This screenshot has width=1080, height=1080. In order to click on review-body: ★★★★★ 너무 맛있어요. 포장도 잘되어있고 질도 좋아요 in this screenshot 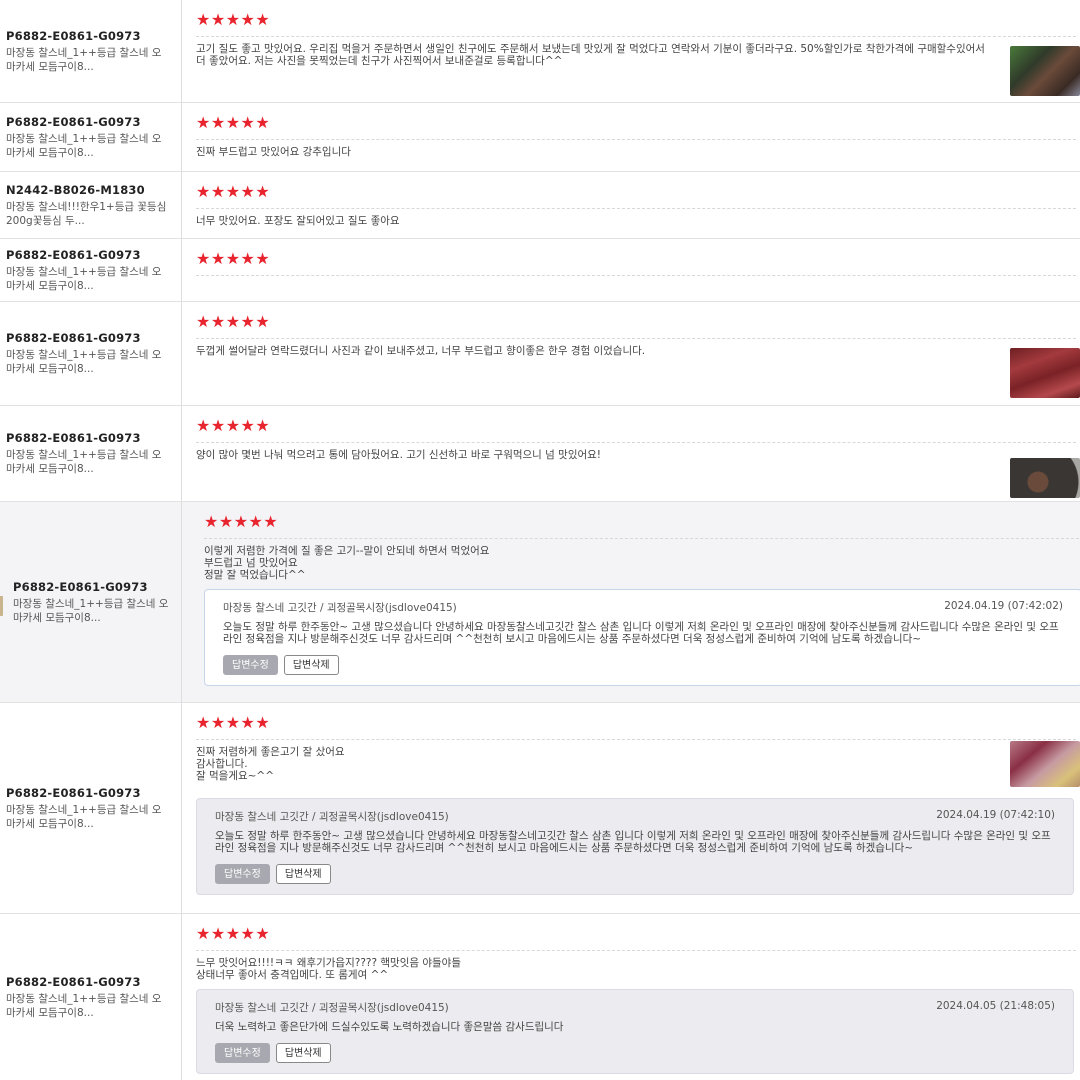, I will do `click(631, 205)`.